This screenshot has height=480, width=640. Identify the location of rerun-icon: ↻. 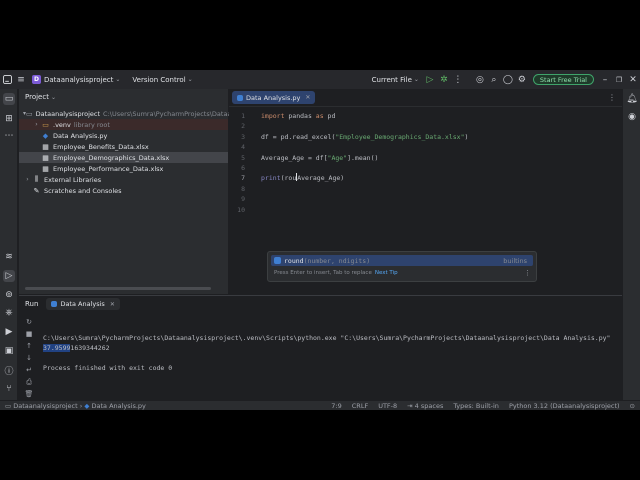
(29, 322).